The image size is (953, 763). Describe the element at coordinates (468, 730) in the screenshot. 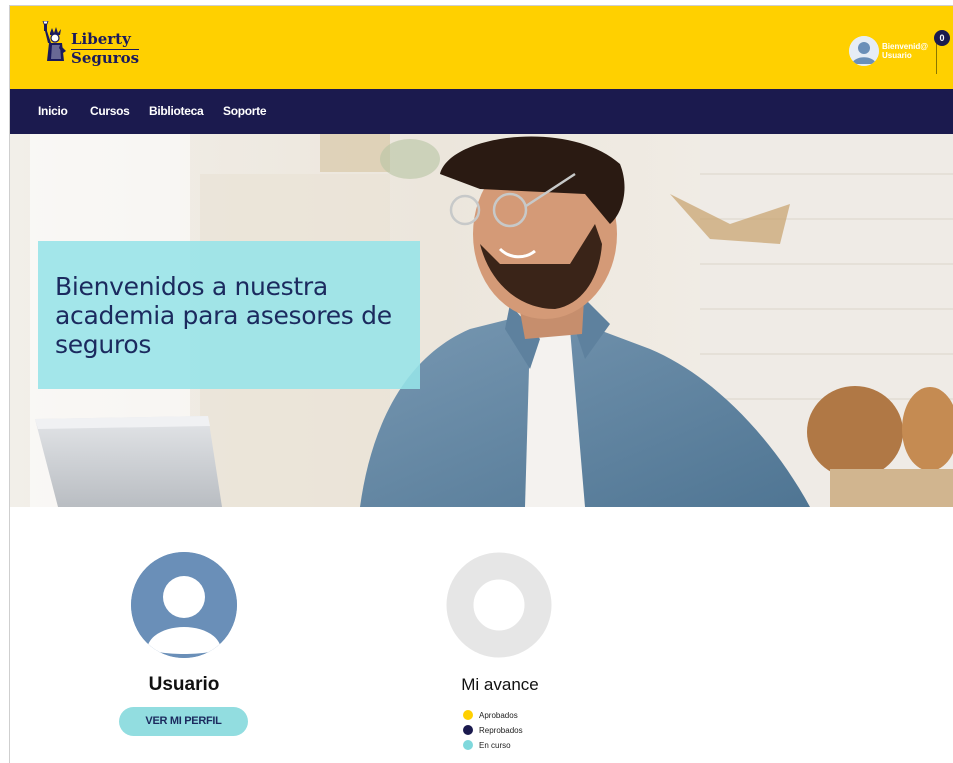

I see `legend-dot-reprobados` at that location.